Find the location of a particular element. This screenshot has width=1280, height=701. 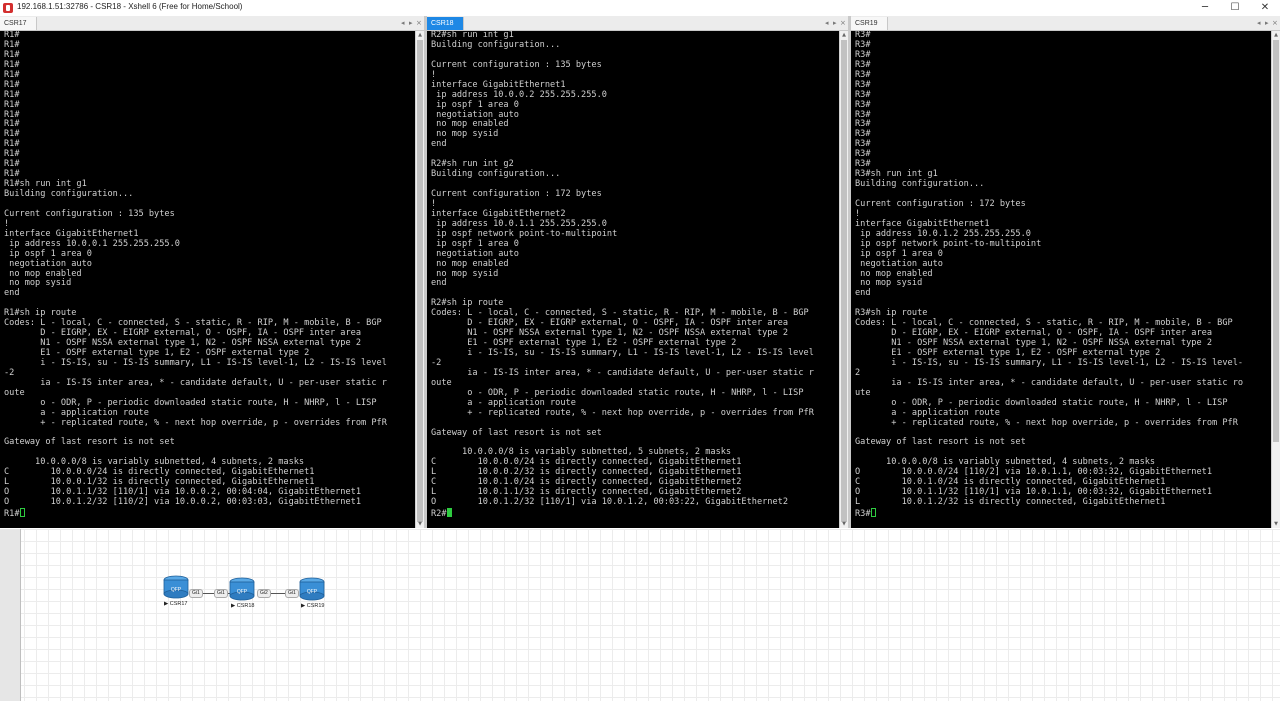

terminal-prompt: R2# is located at coordinates (439, 514).